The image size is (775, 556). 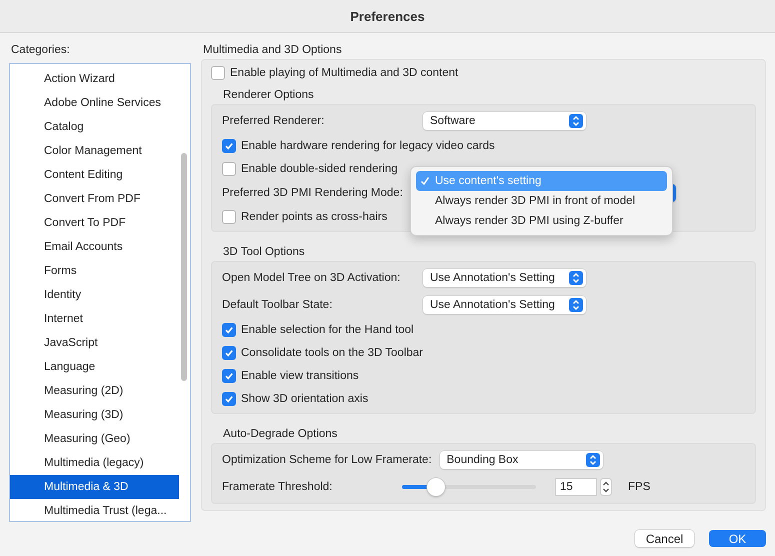 I want to click on category-item: Forms, so click(x=94, y=271).